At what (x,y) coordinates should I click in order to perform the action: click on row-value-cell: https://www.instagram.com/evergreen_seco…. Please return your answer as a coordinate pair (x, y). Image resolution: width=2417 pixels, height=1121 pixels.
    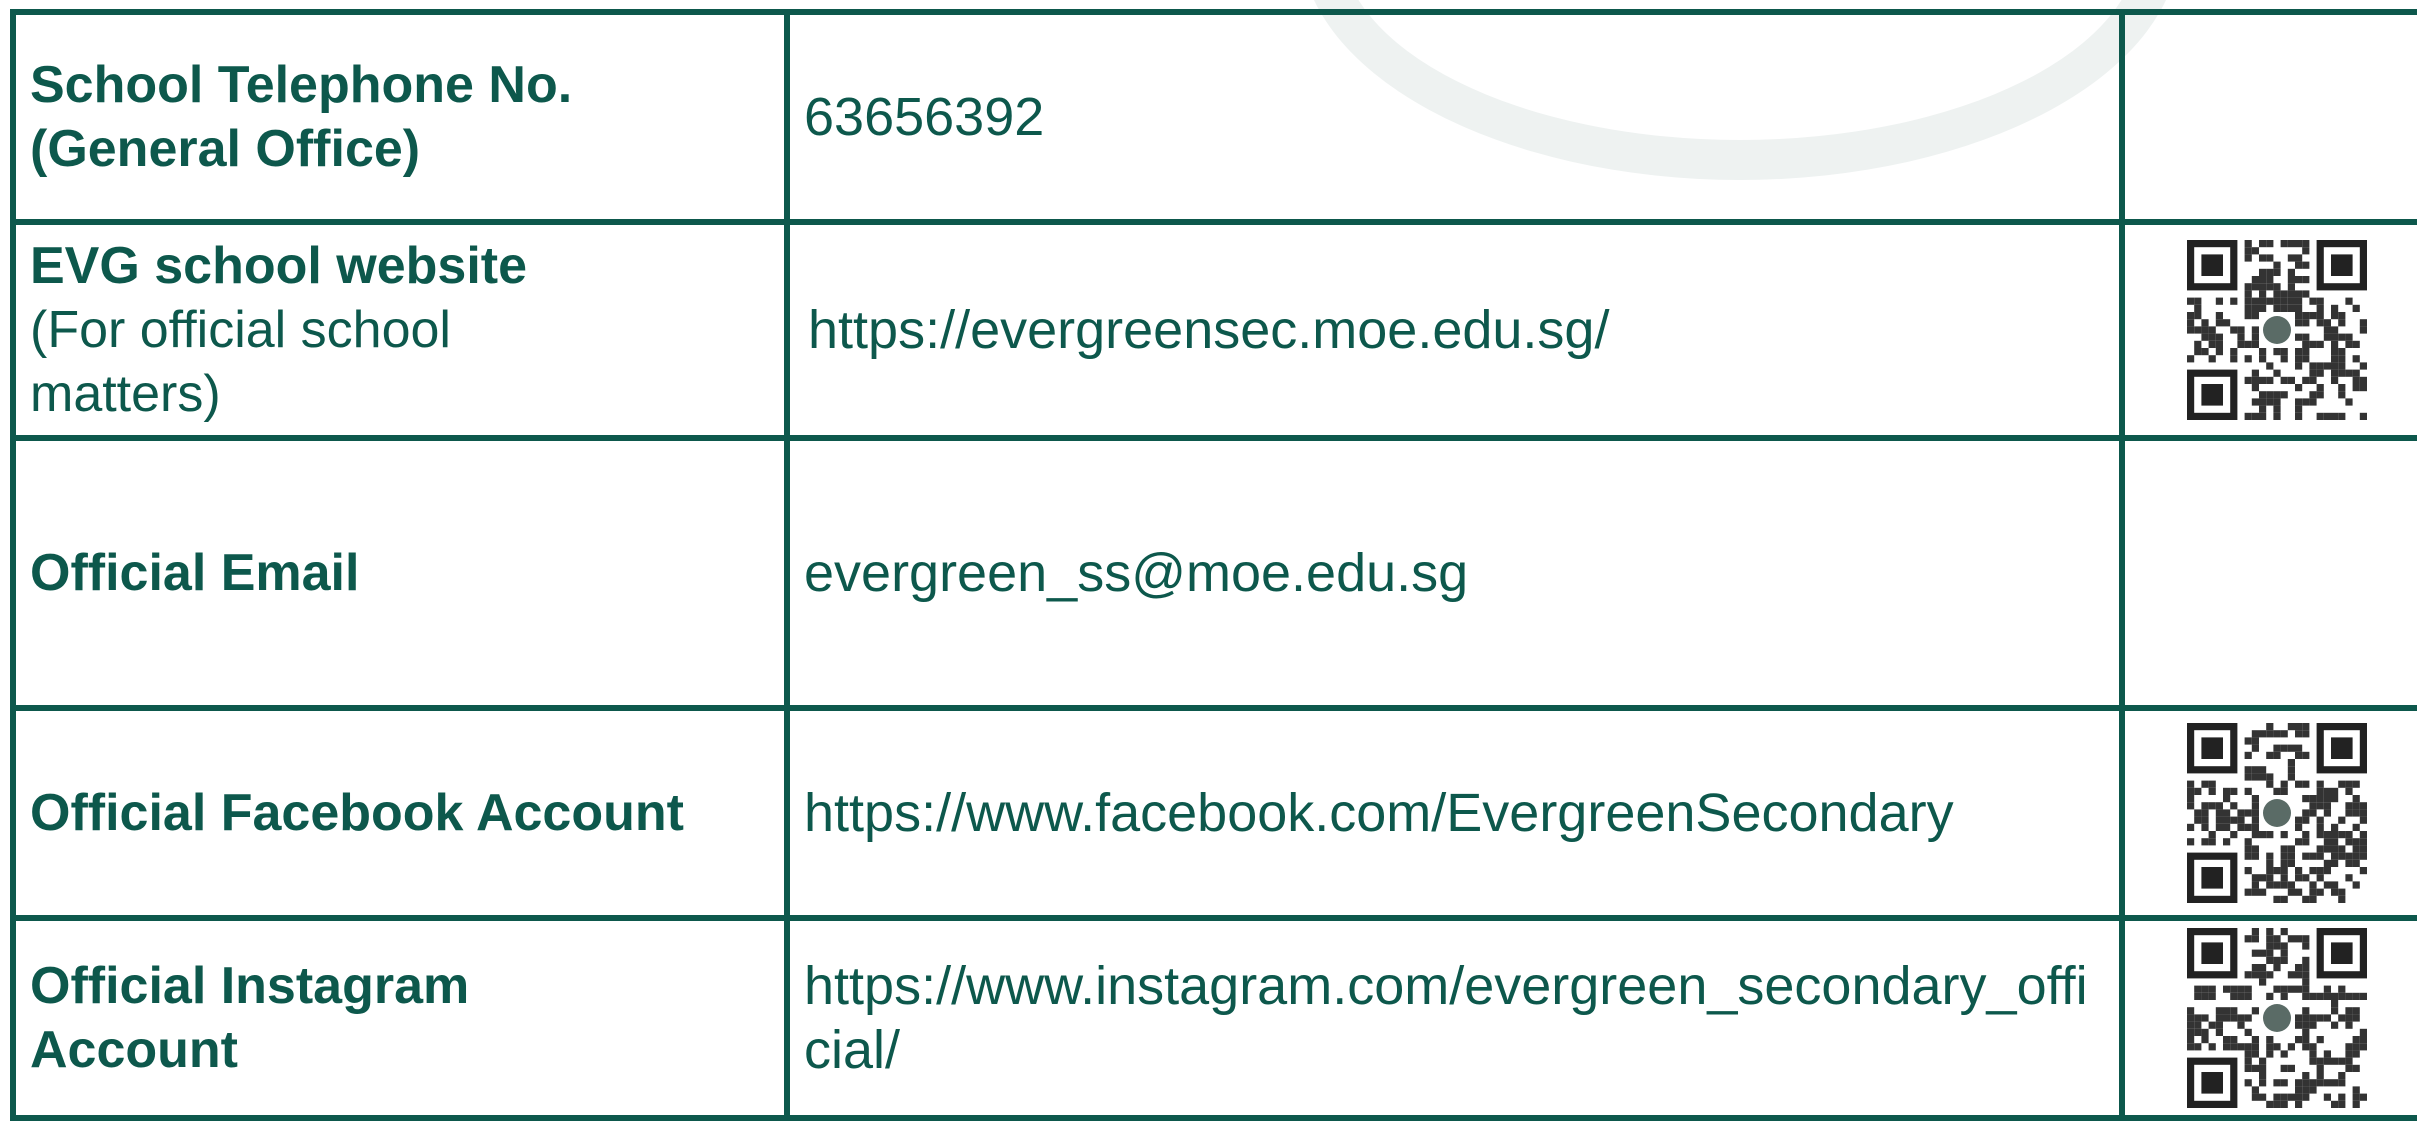
    Looking at the image, I should click on (1454, 1018).